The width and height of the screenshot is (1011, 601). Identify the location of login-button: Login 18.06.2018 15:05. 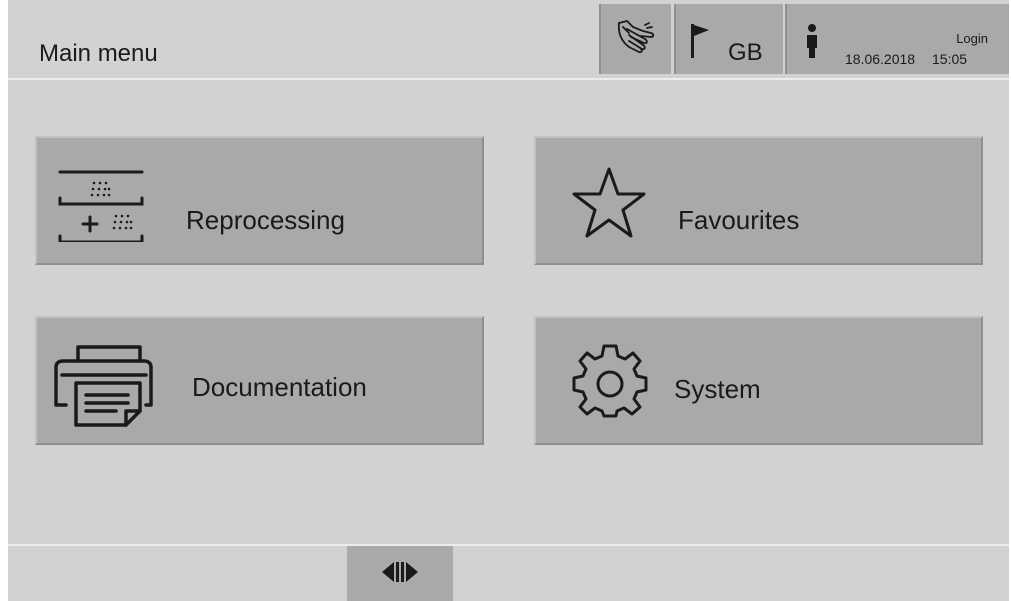
(897, 39).